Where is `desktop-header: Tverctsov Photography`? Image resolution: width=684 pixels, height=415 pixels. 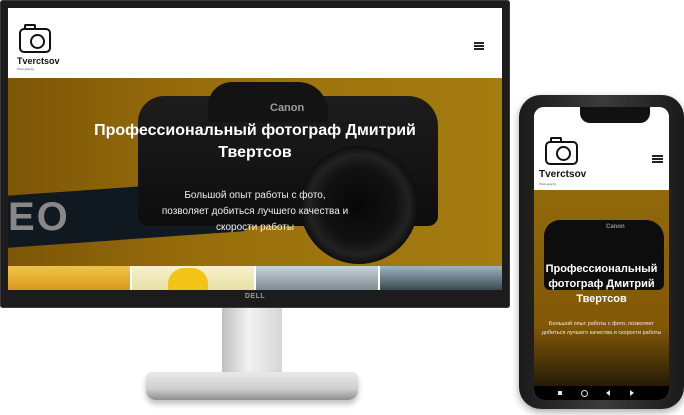
desktop-header: Tverctsov Photography is located at coordinates (255, 43).